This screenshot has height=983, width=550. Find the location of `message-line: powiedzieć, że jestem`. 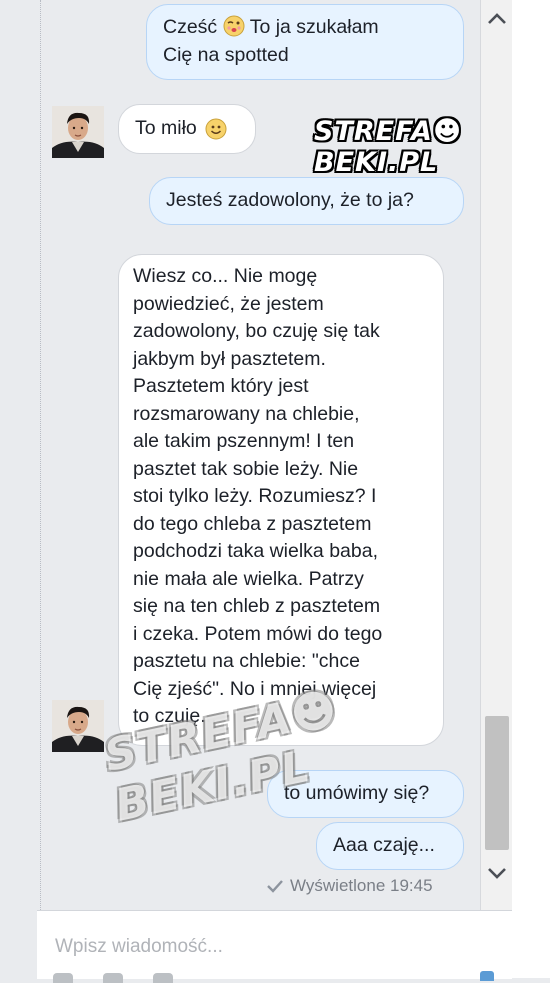

message-line: powiedzieć, że jestem is located at coordinates (228, 303).